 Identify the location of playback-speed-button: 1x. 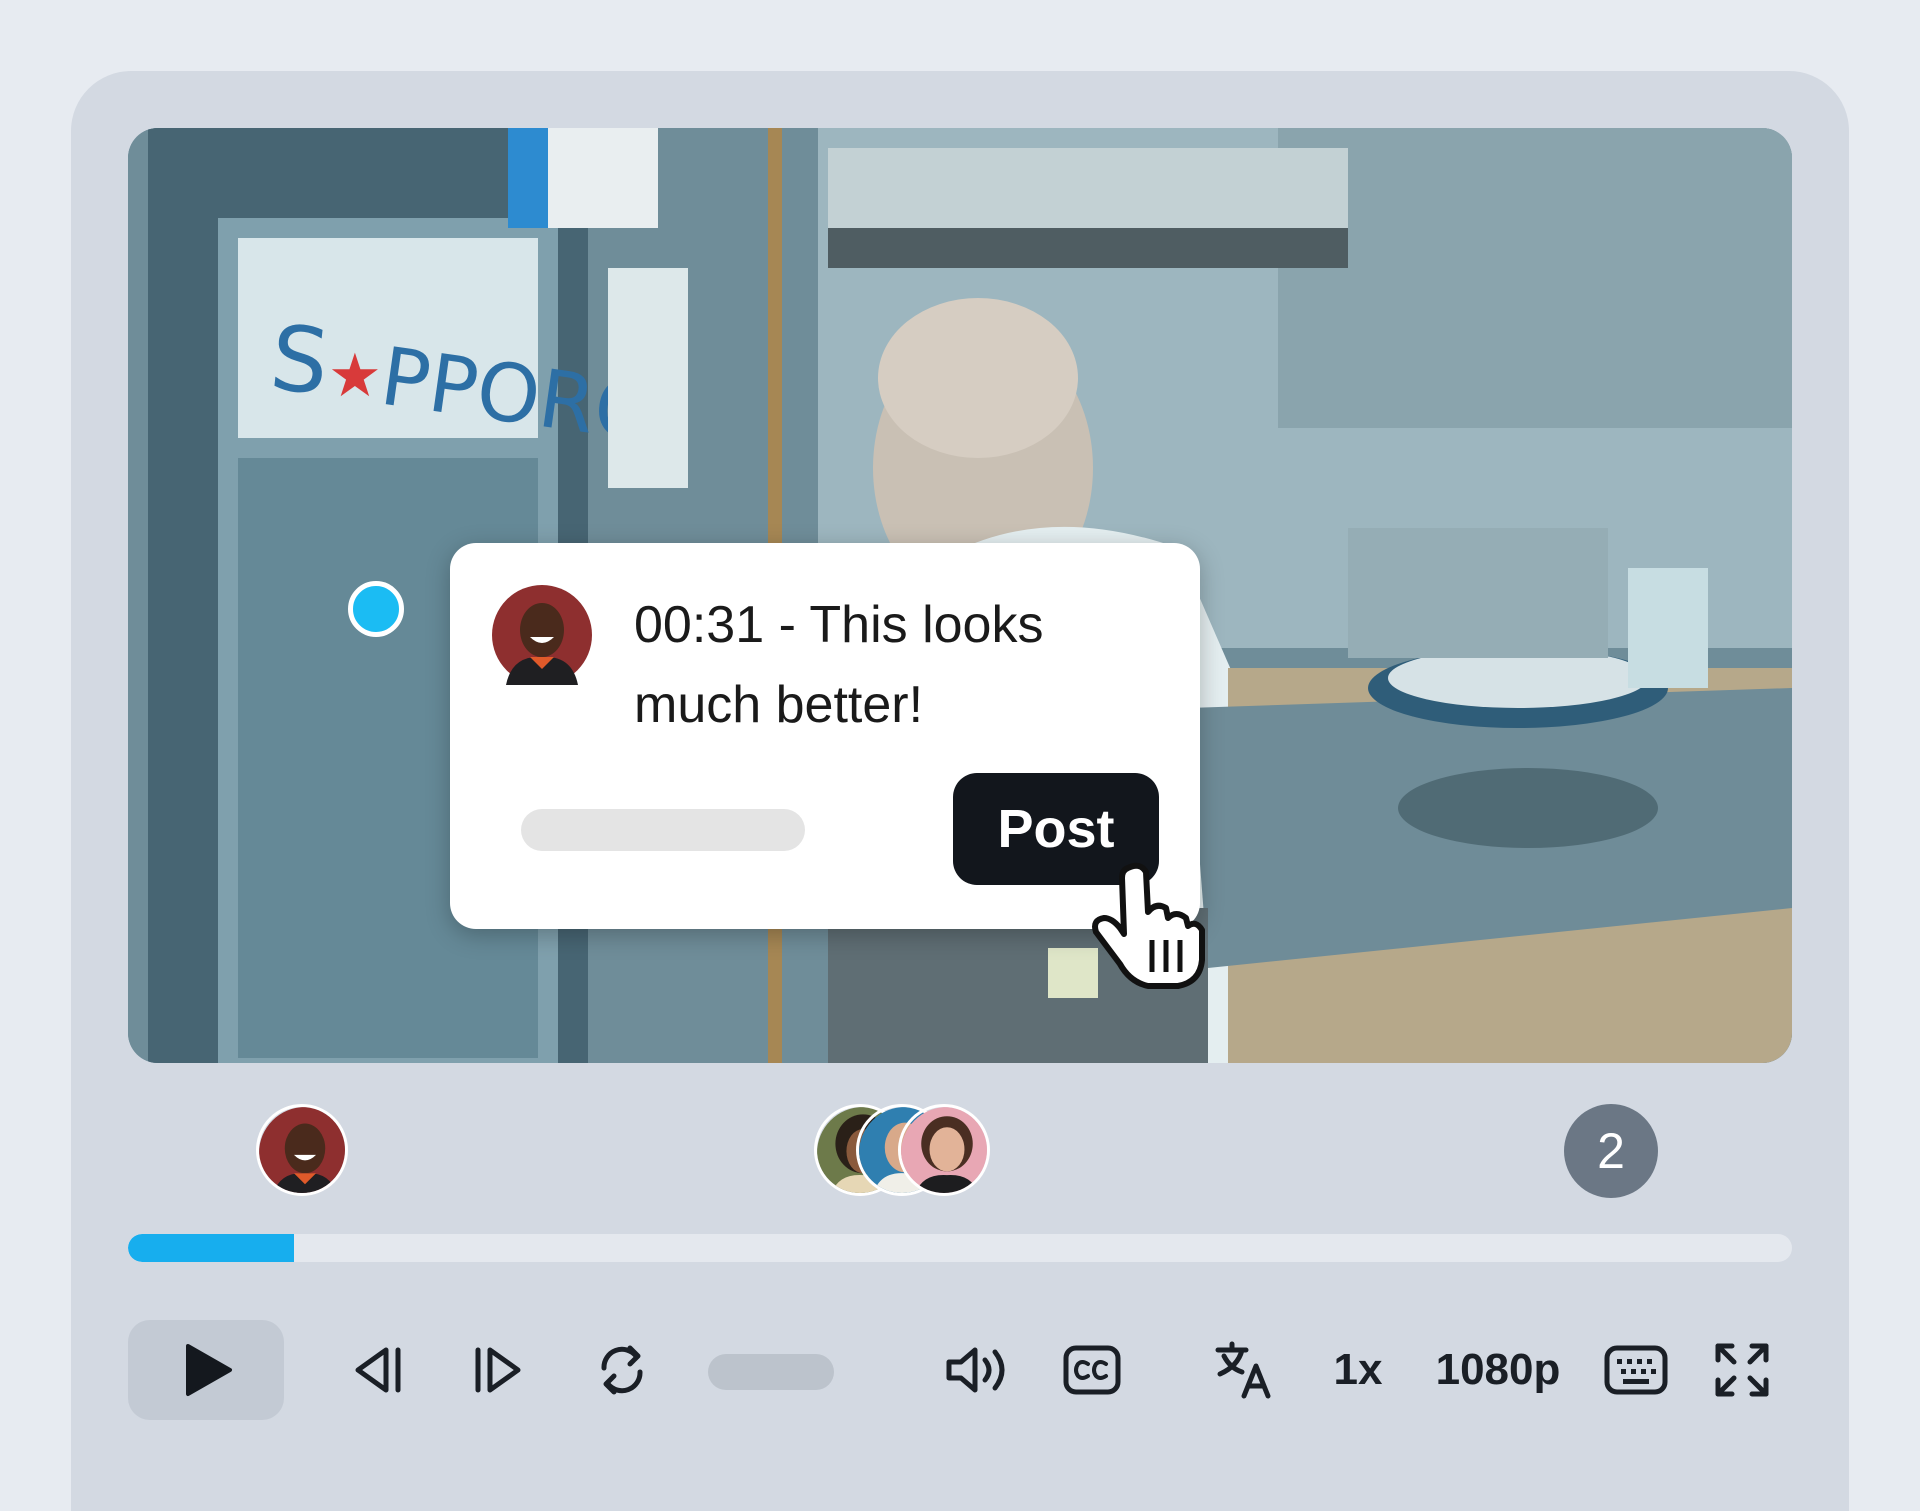
(1358, 1370).